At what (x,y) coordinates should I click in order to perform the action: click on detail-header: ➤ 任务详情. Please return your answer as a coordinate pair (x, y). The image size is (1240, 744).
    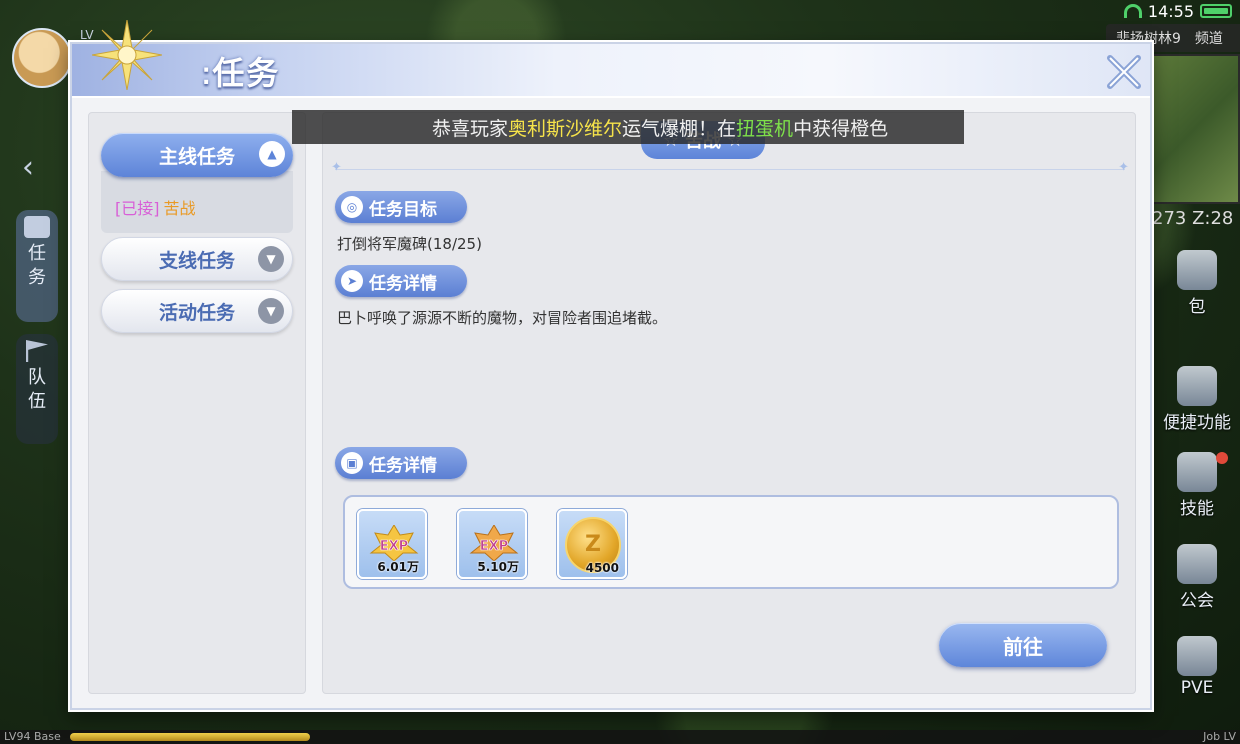
    Looking at the image, I should click on (401, 281).